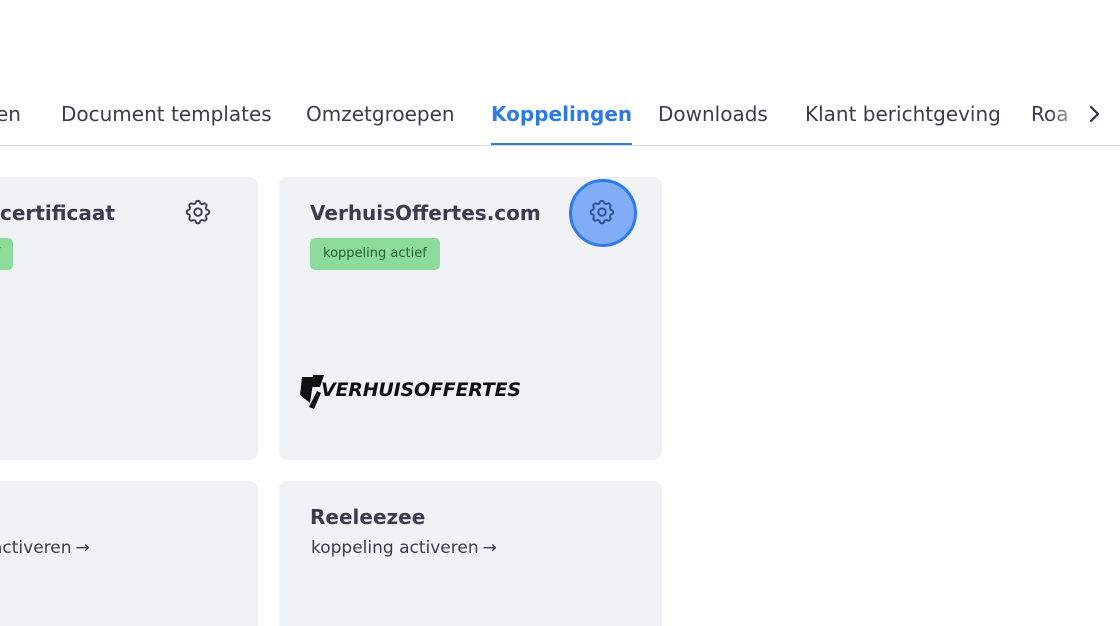 The height and width of the screenshot is (626, 1120). I want to click on verhuisoffertes-logo: VERHUISOFFERTES, so click(410, 392).